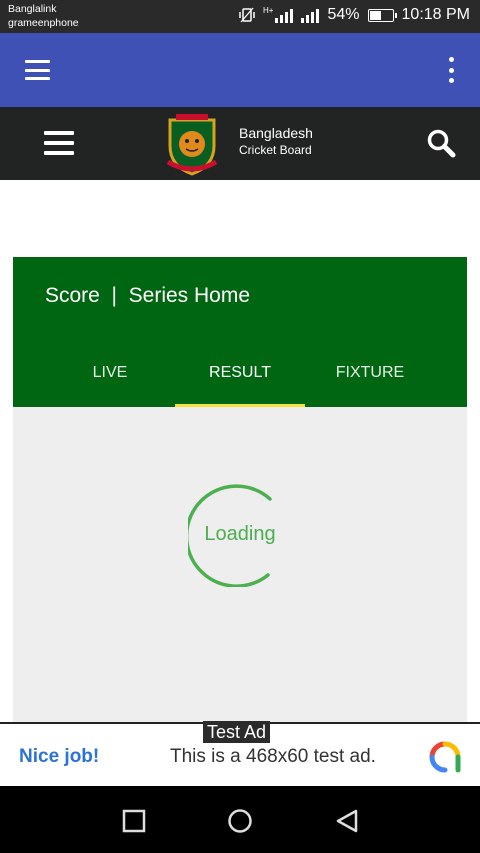 This screenshot has width=480, height=853. What do you see at coordinates (148, 295) in the screenshot?
I see `score-title: Score | Series Home` at bounding box center [148, 295].